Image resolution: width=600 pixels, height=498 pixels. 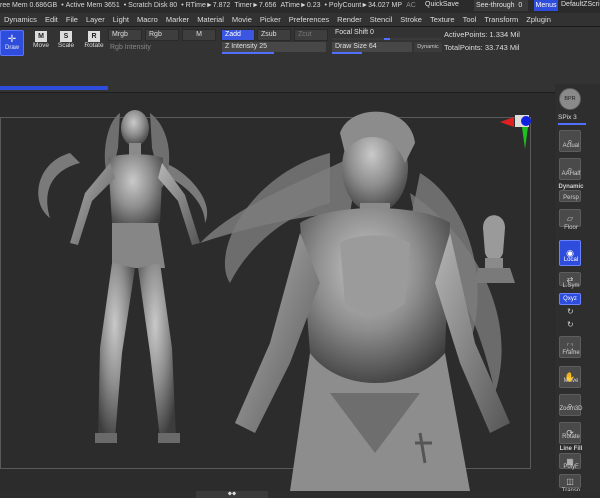 I want to click on move-button: M Move, so click(x=41, y=40).